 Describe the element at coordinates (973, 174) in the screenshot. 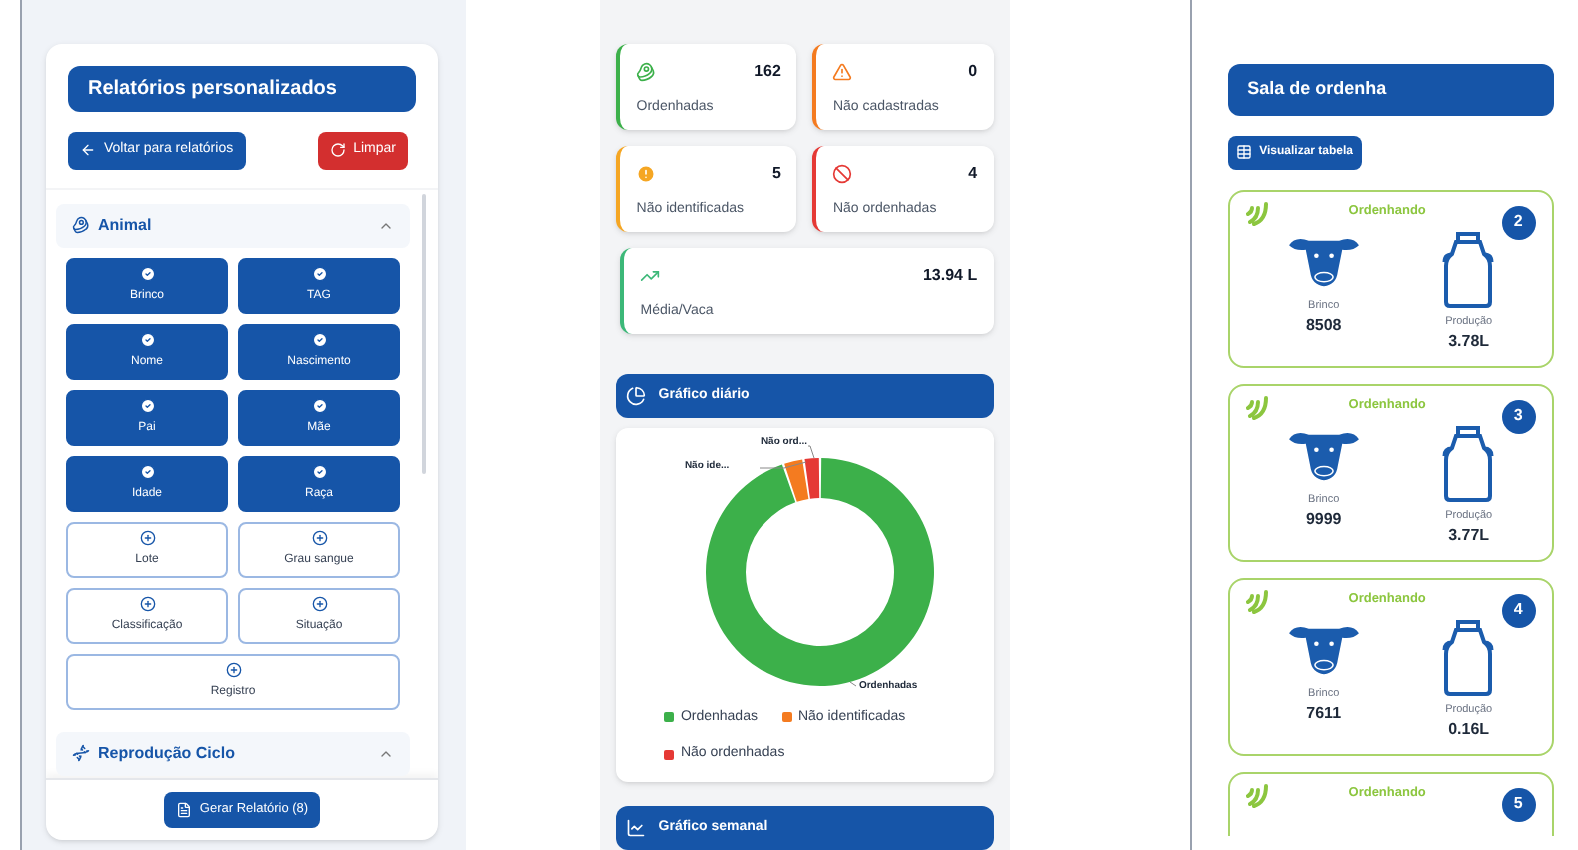

I see `stat-value: 4` at that location.